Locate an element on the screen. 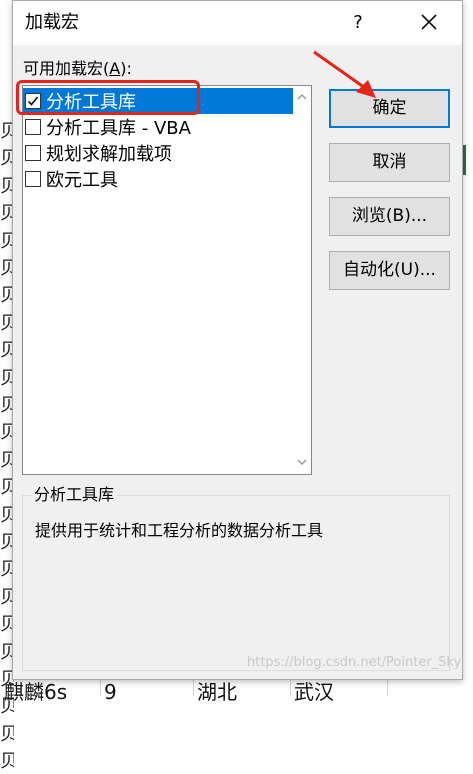  euro-tools-checkbox is located at coordinates (33, 179).